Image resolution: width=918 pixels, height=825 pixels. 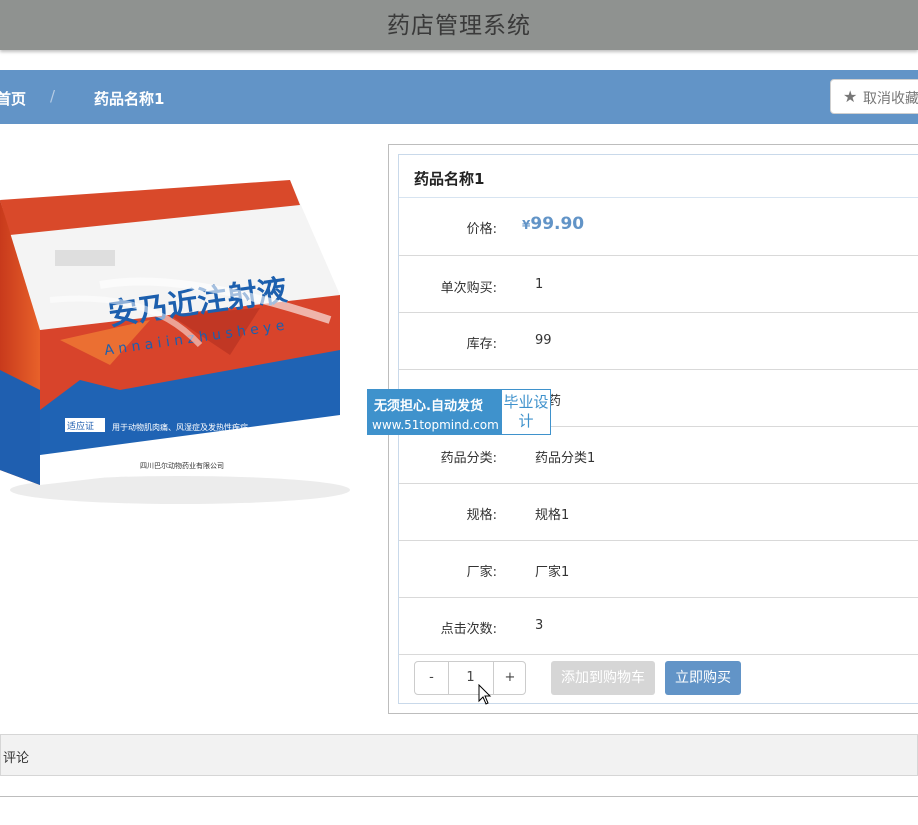 I want to click on app-header: 药店管理系统, so click(x=459, y=25).